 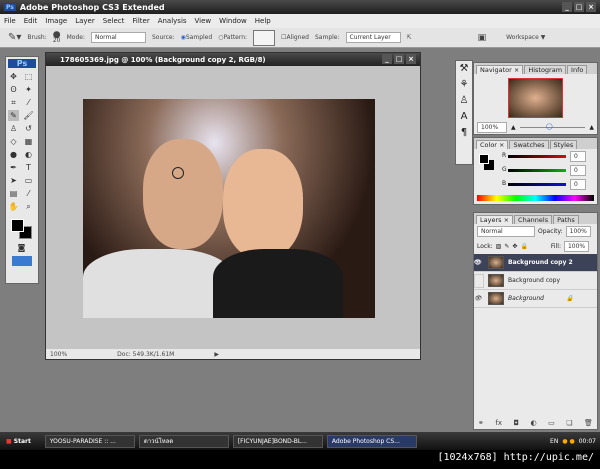 What do you see at coordinates (10, 21) in the screenshot?
I see `menu-file: File` at bounding box center [10, 21].